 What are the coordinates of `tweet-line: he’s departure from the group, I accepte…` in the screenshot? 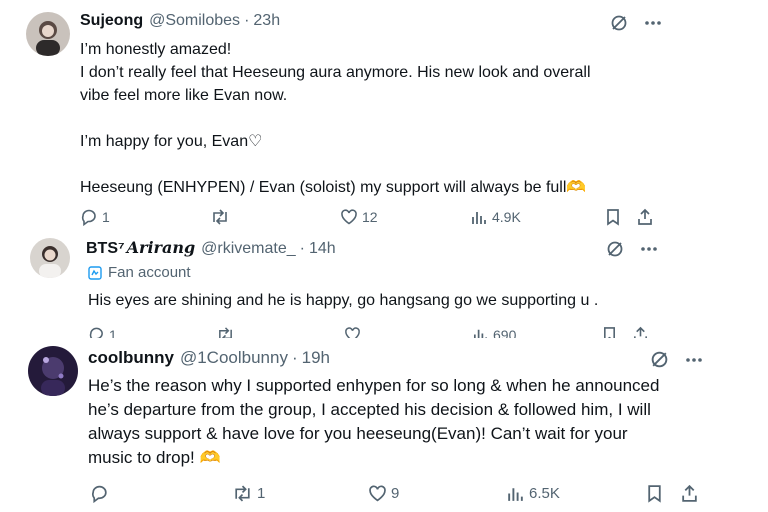 It's located at (369, 409).